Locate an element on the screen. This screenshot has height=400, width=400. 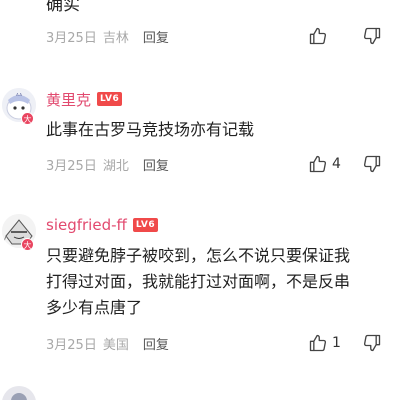
comment-meta: 3月25日 湖北 回复 is located at coordinates (107, 164).